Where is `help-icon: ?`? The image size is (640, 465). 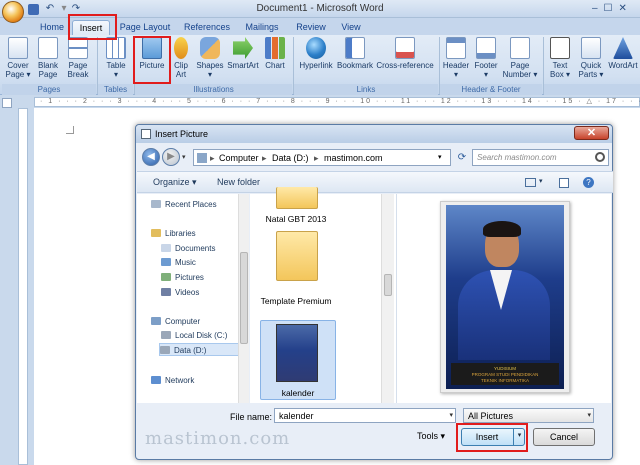
help-icon: ? is located at coordinates (588, 182).